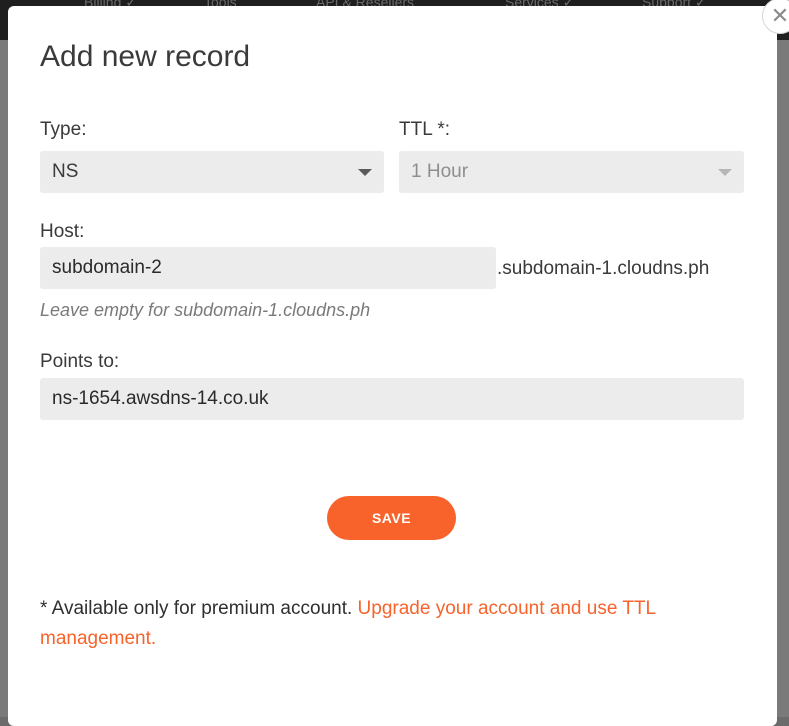  I want to click on footnote-text: * Available only for premium account., so click(199, 608).